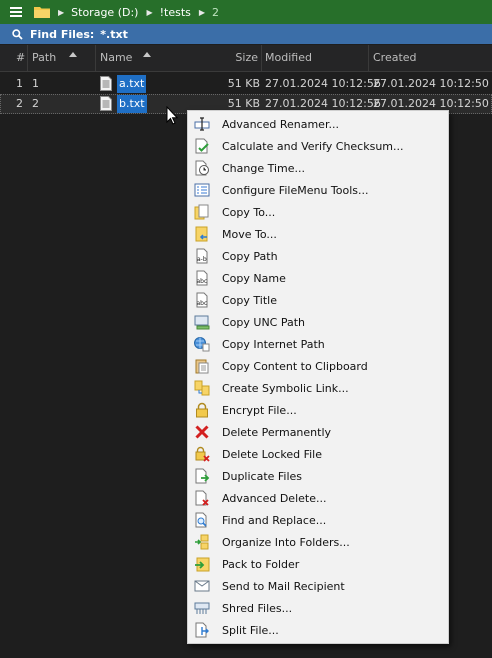  What do you see at coordinates (273, 344) in the screenshot?
I see `menu-item-label: Copy Internet Path` at bounding box center [273, 344].